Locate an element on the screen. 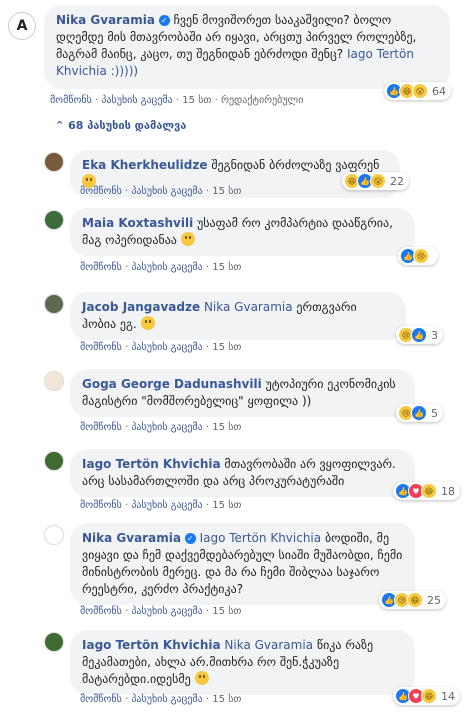  reaction-count: 22 is located at coordinates (397, 181).